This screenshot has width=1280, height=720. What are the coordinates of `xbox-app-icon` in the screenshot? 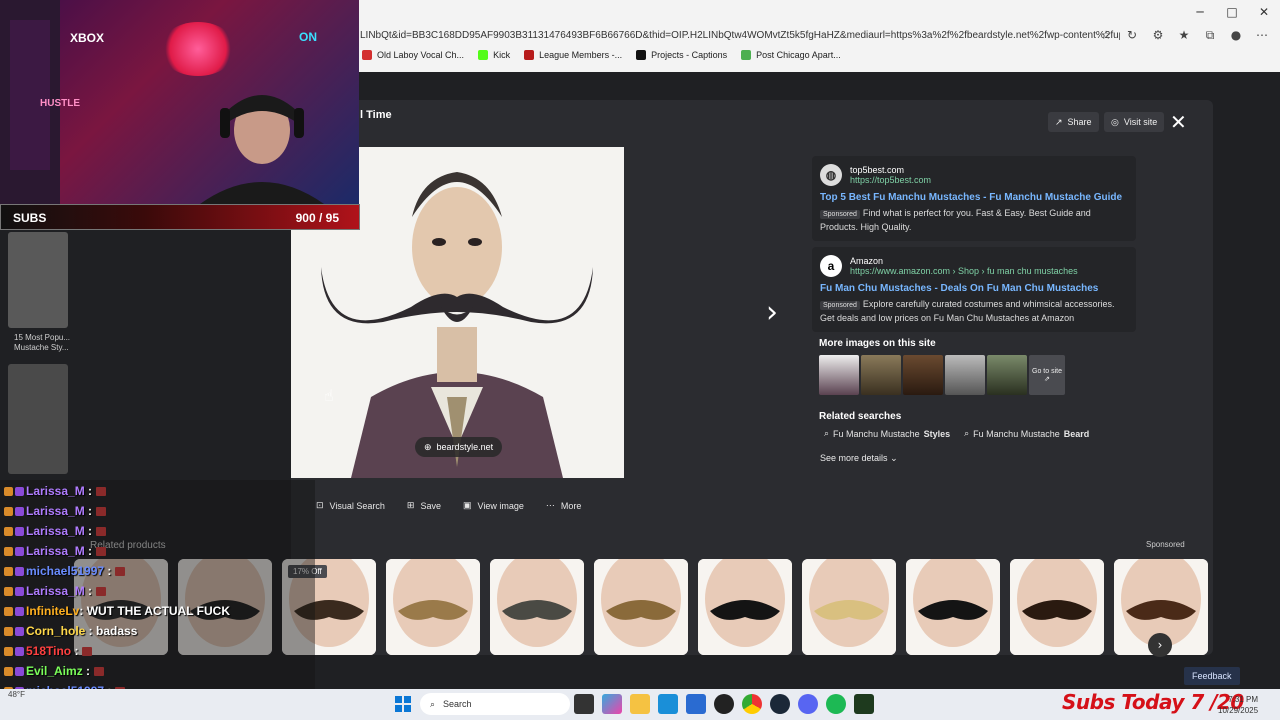 It's located at (724, 704).